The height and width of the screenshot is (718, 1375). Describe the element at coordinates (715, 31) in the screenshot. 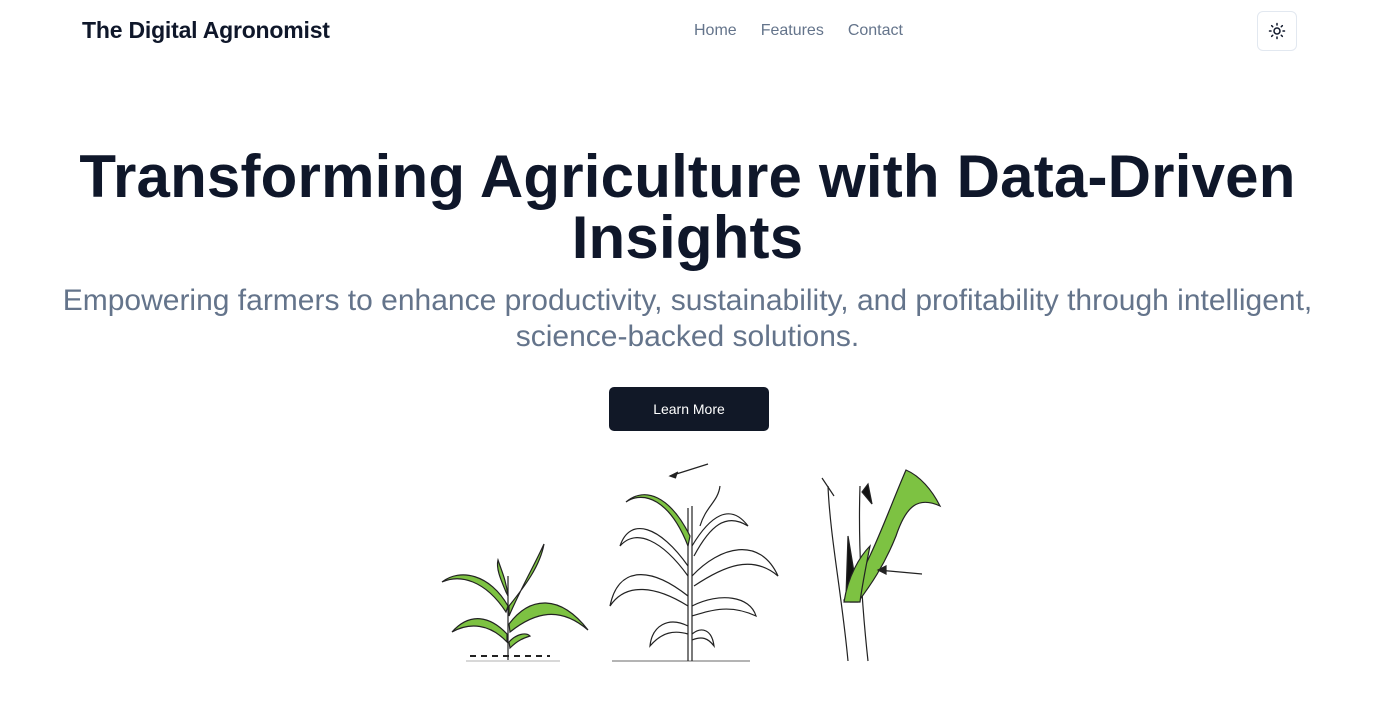

I see `nav-link-home: Home` at that location.